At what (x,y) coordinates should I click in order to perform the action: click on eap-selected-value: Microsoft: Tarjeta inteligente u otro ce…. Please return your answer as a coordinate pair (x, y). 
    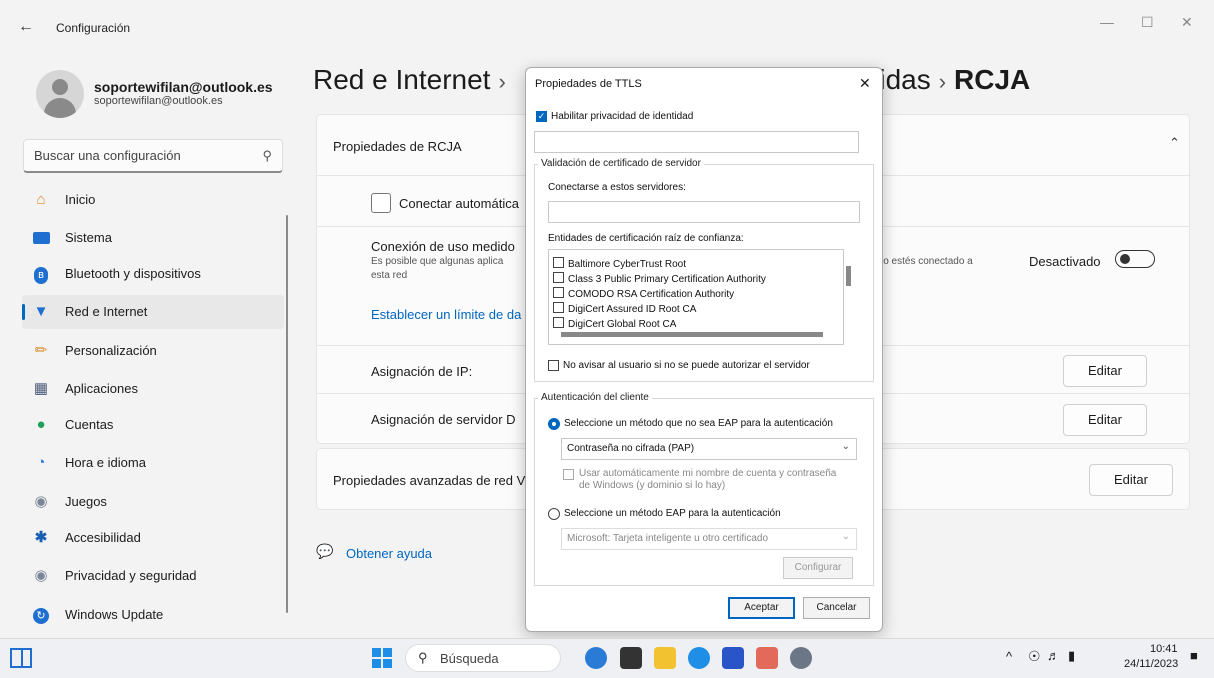
    Looking at the image, I should click on (668, 538).